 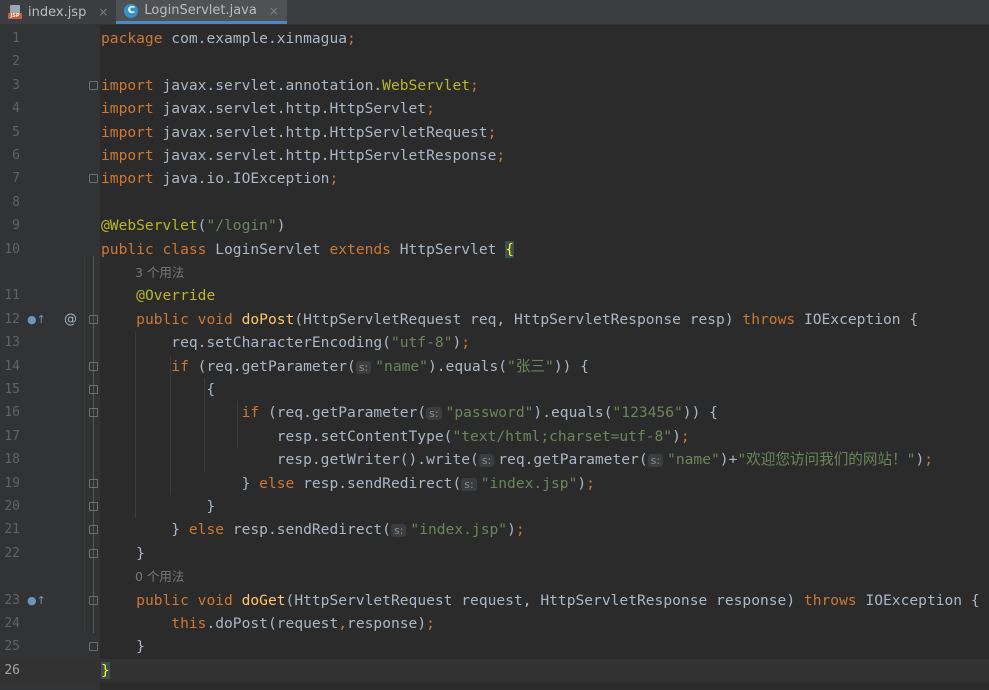 I want to click on line-number: 15, so click(x=10, y=389).